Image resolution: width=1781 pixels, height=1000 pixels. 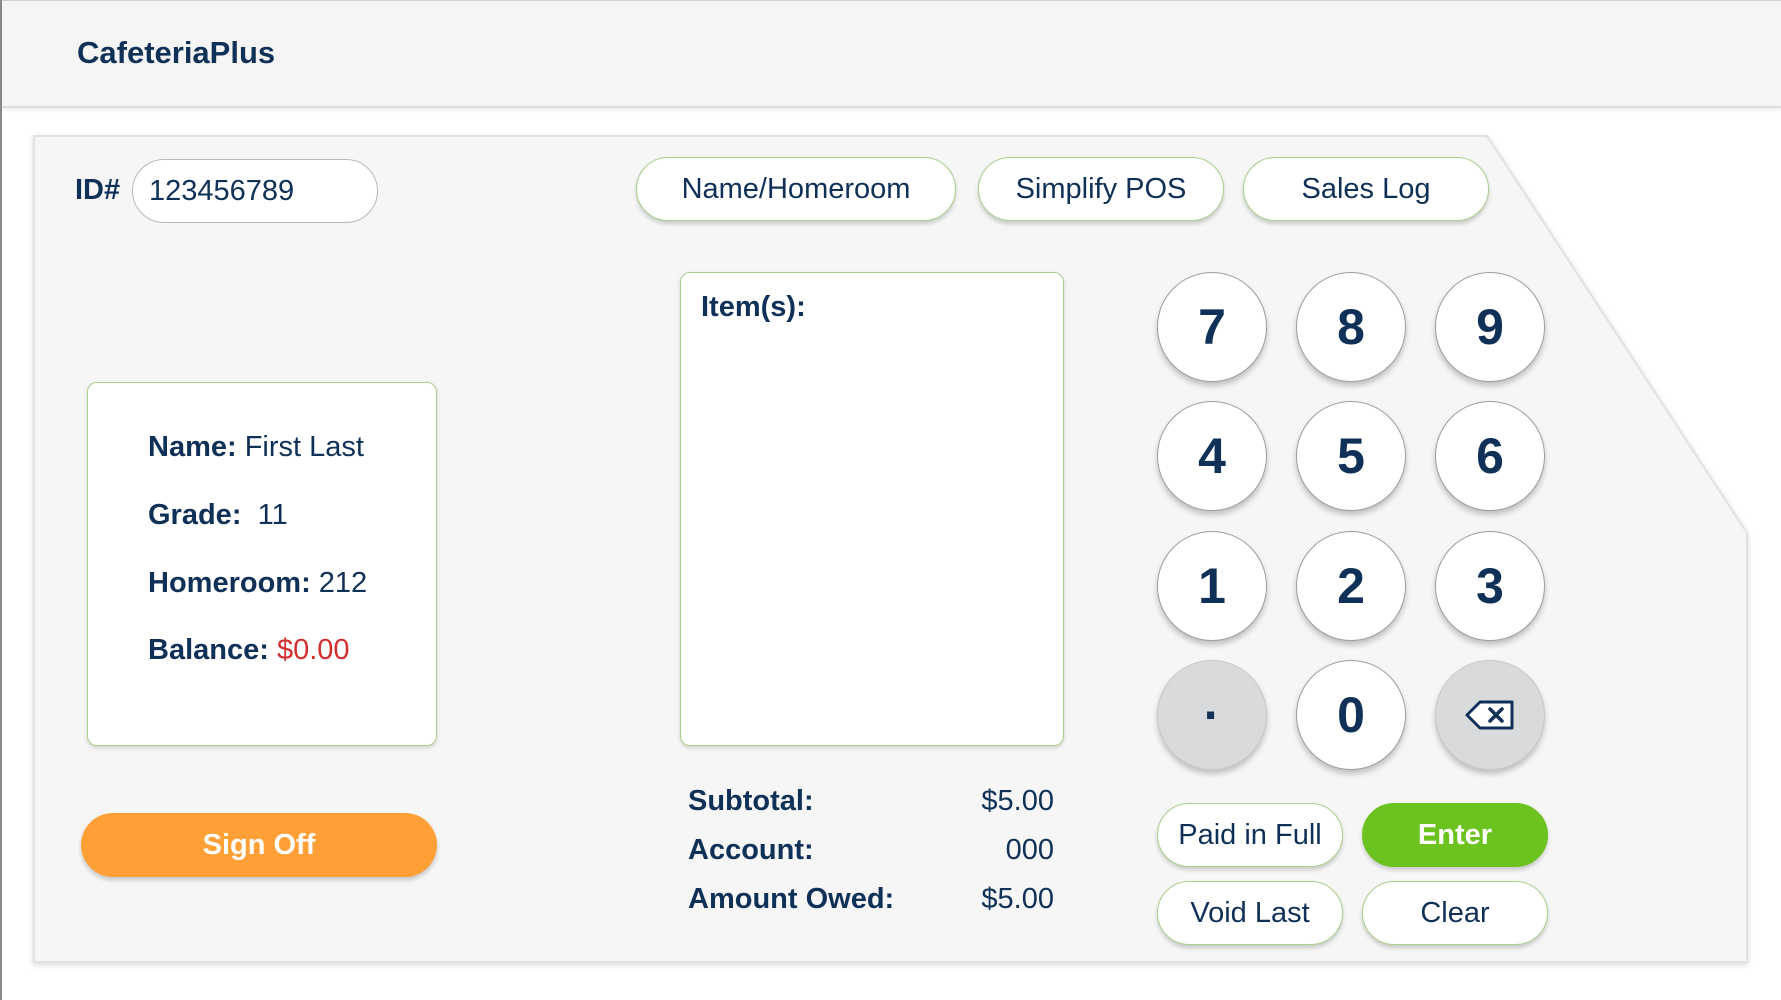 What do you see at coordinates (1490, 327) in the screenshot?
I see `key-9: 9` at bounding box center [1490, 327].